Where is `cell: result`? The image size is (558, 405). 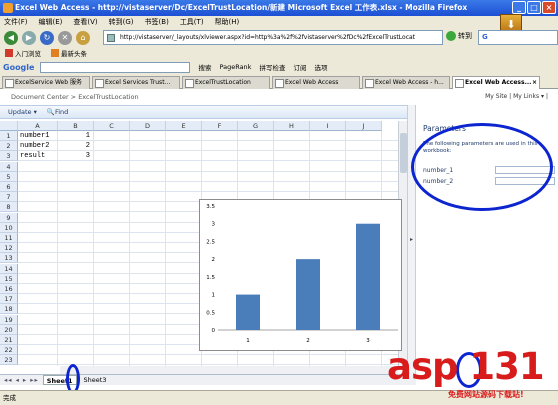
cell: result is located at coordinates (40, 156).